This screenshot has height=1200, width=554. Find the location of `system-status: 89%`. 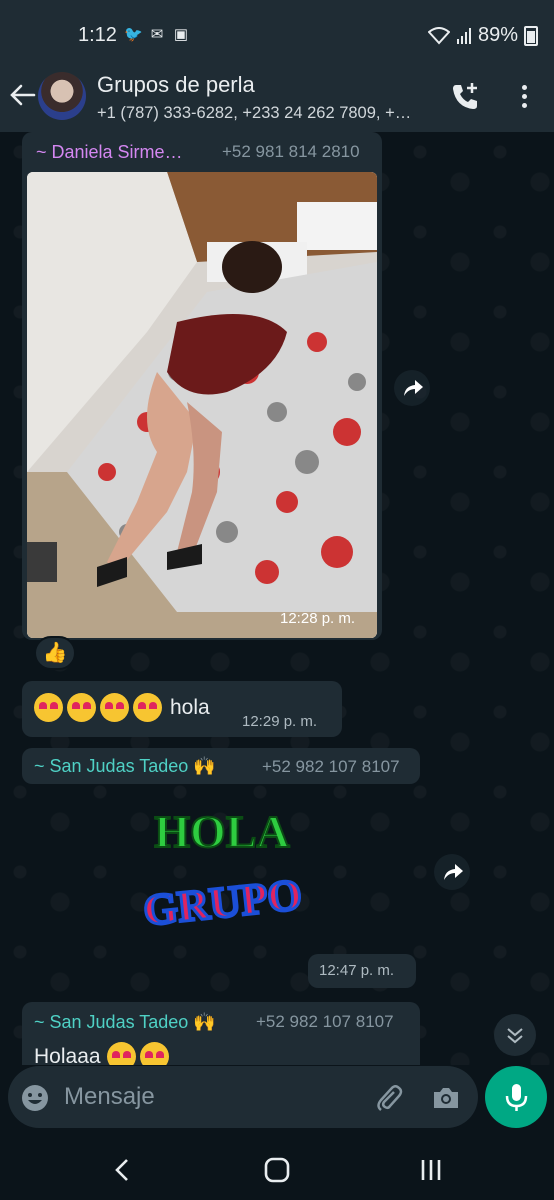

system-status: 89% is located at coordinates (482, 35).